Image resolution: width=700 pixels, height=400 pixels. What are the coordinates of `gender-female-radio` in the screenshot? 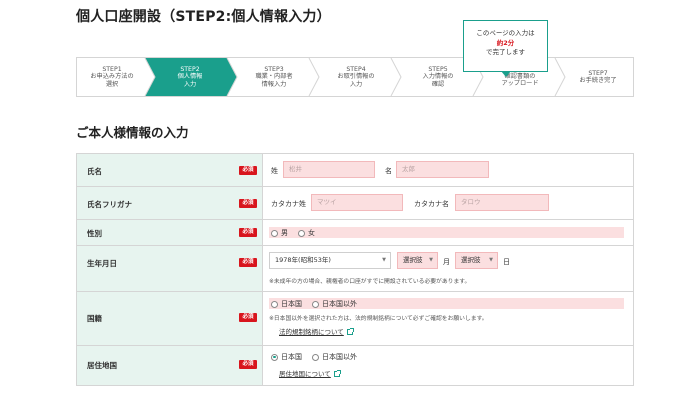 It's located at (301, 233).